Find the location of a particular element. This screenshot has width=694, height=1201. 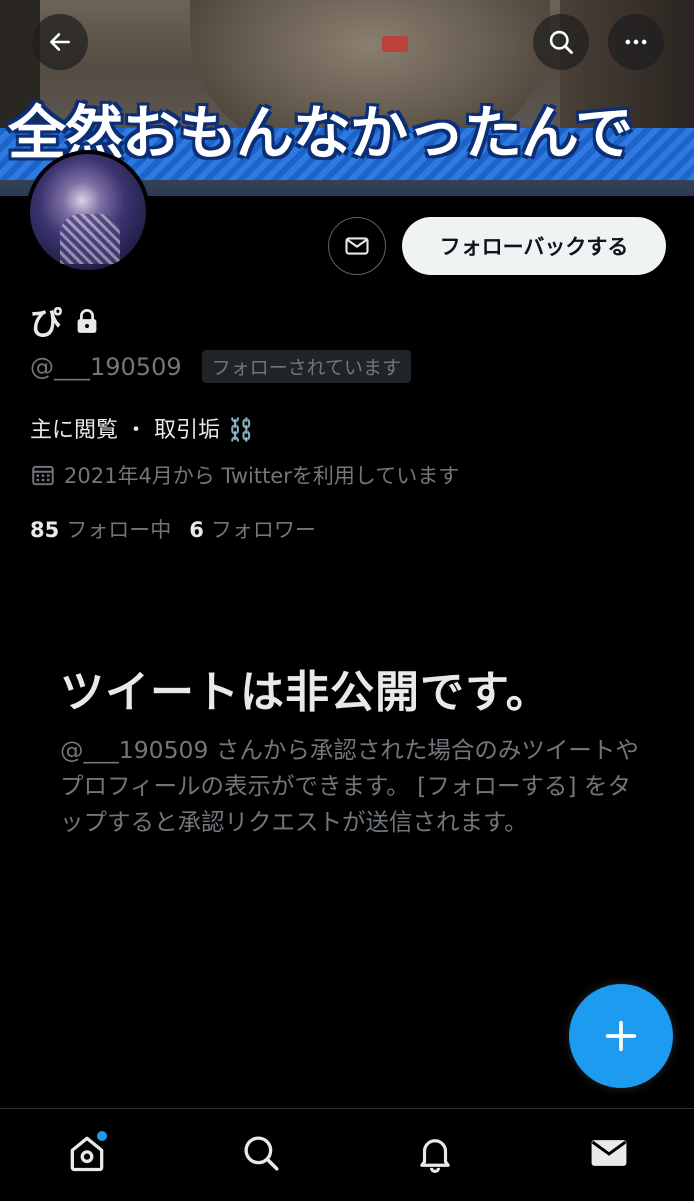

tab-notifications is located at coordinates (435, 1153).